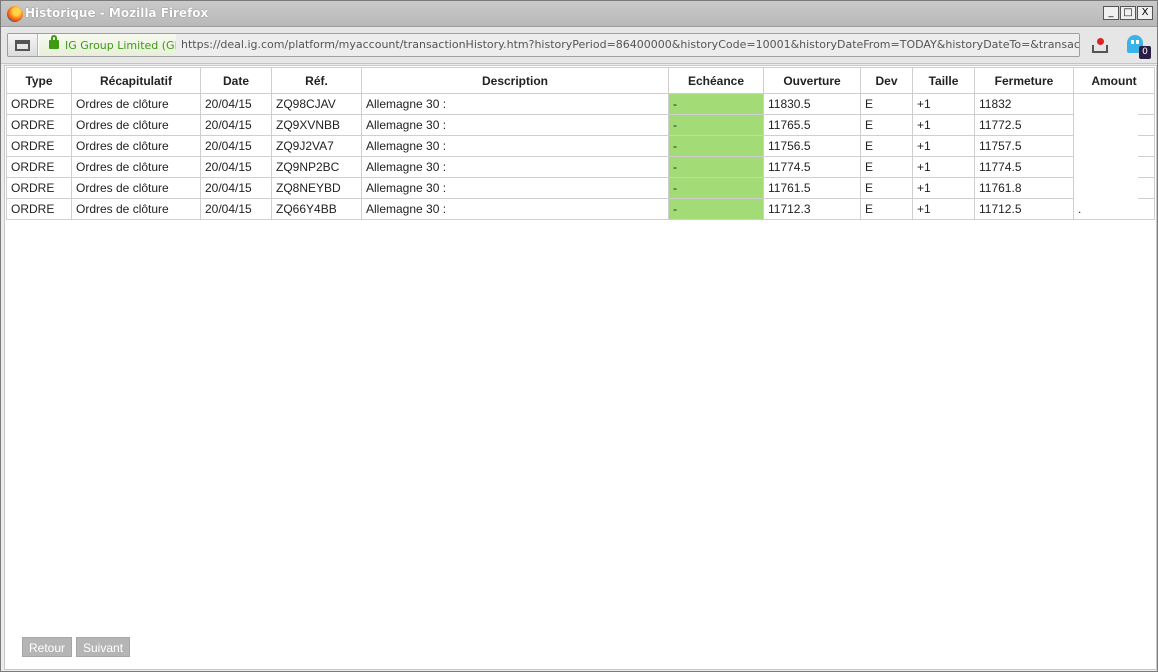 Image resolution: width=1158 pixels, height=672 pixels. What do you see at coordinates (47, 647) in the screenshot?
I see `previous-page-button: Retour` at bounding box center [47, 647].